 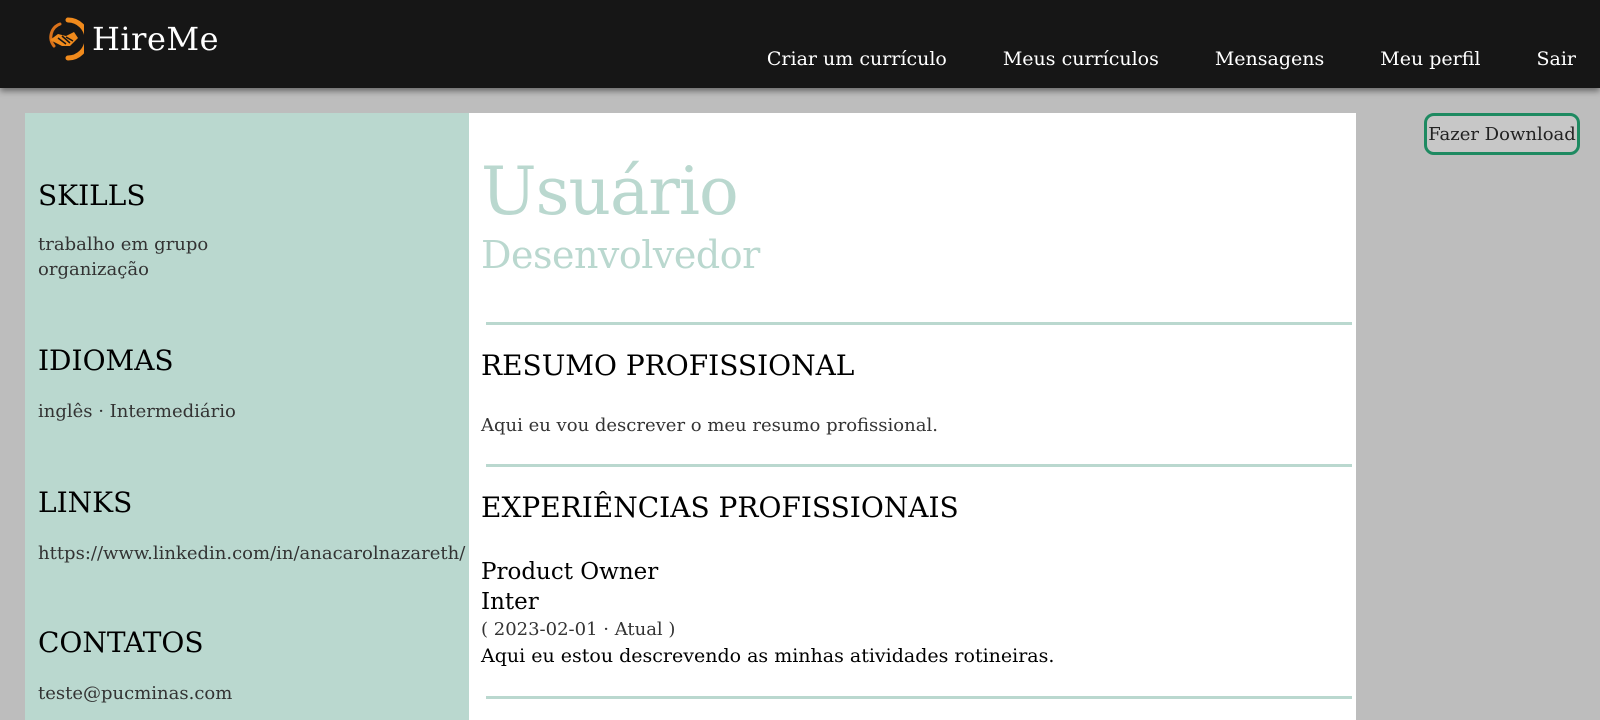 I want to click on contacts-section: CONTATOS teste@pucminas.com, so click(x=135, y=666).